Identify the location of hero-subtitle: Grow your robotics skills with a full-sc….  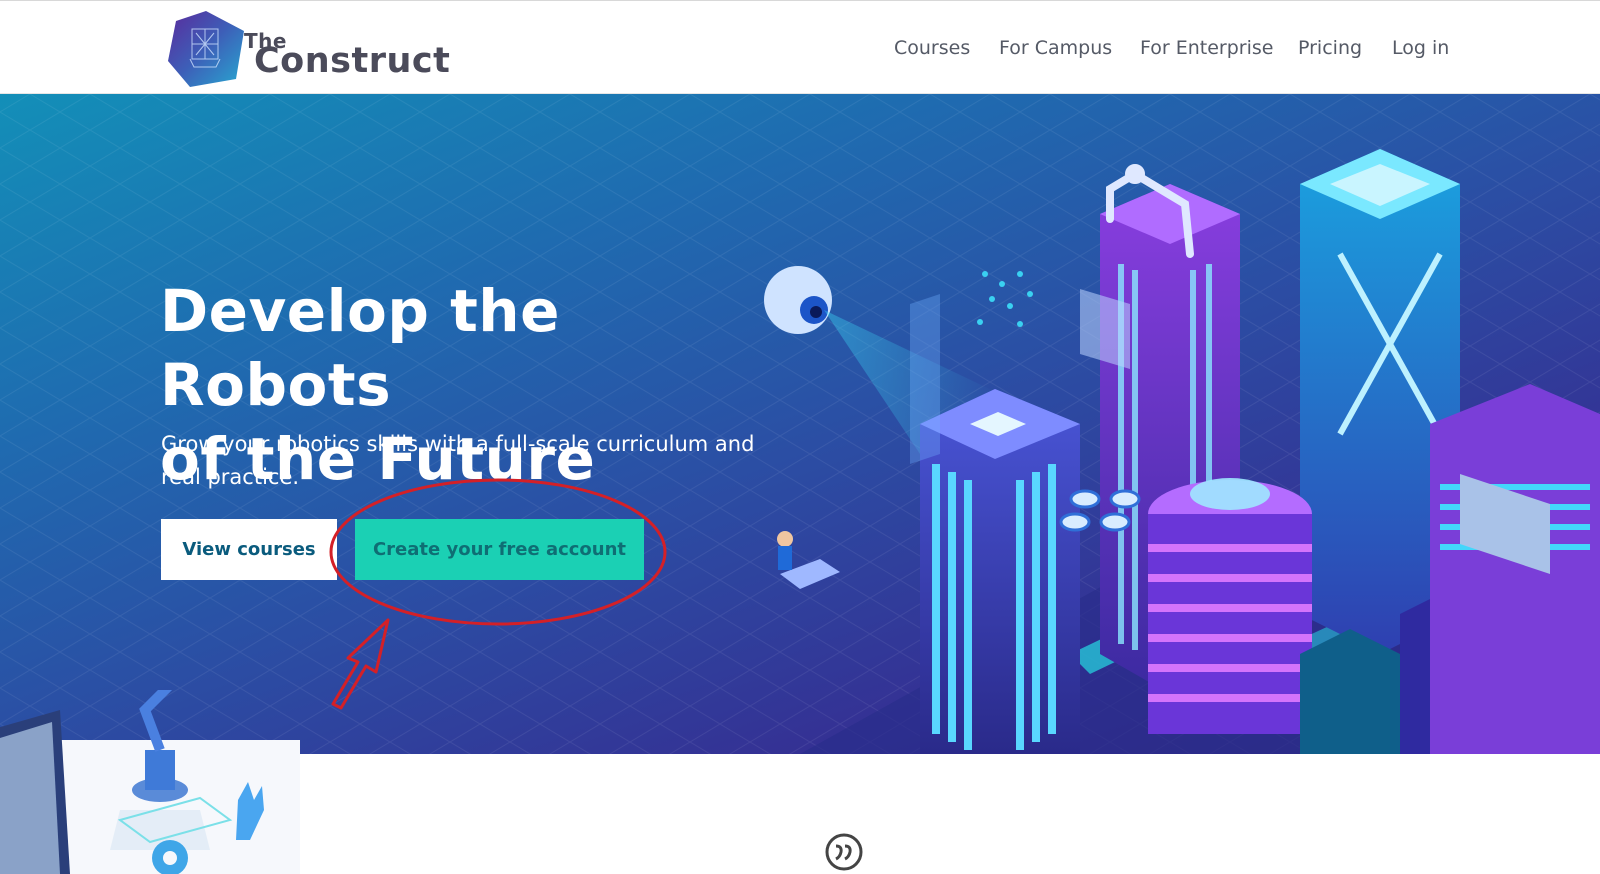
(458, 460).